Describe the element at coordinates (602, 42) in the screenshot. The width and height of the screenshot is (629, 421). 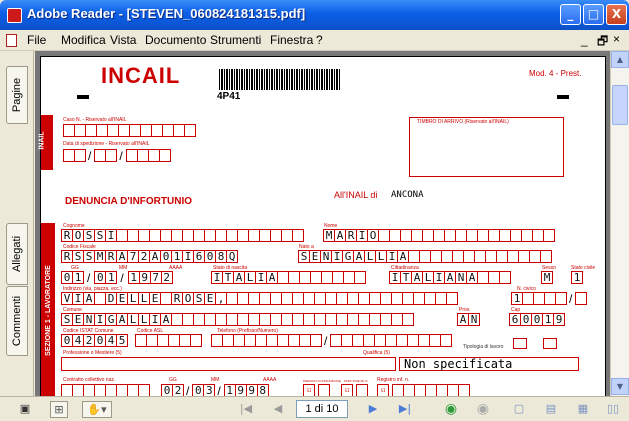
I see `doc-restore-button: 🗗` at that location.